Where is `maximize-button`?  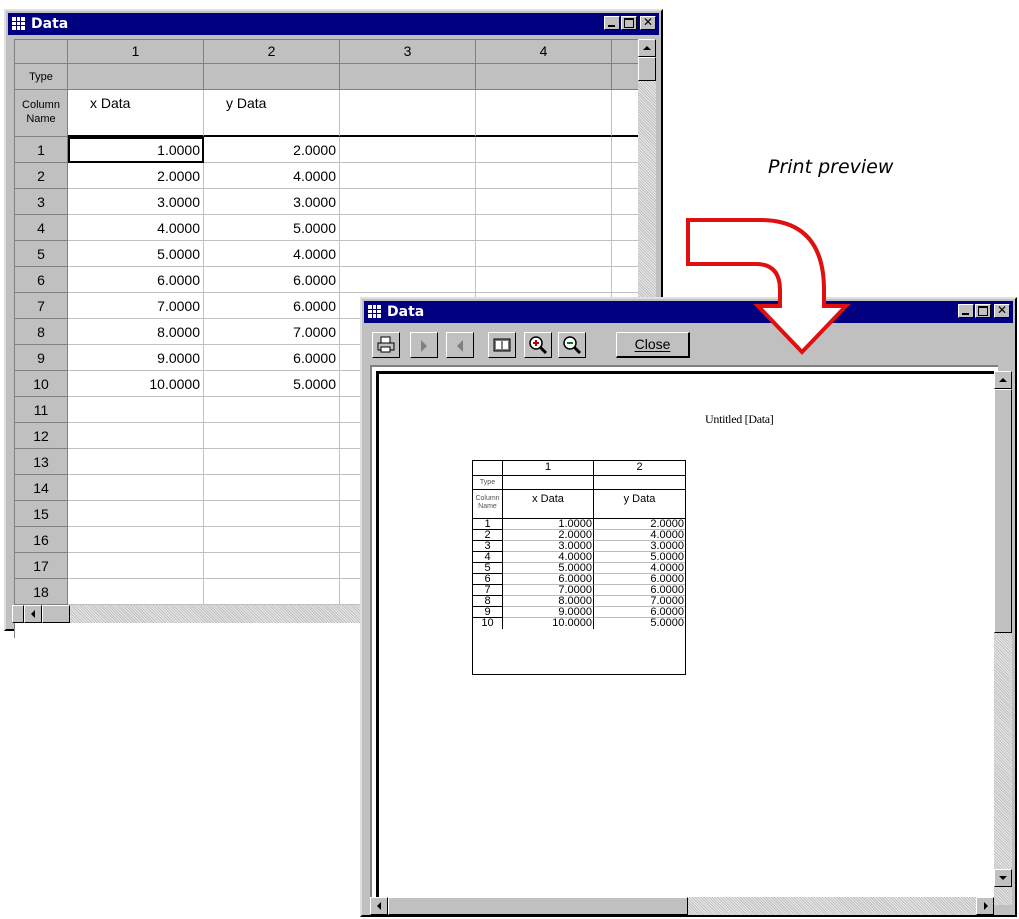 maximize-button is located at coordinates (629, 23).